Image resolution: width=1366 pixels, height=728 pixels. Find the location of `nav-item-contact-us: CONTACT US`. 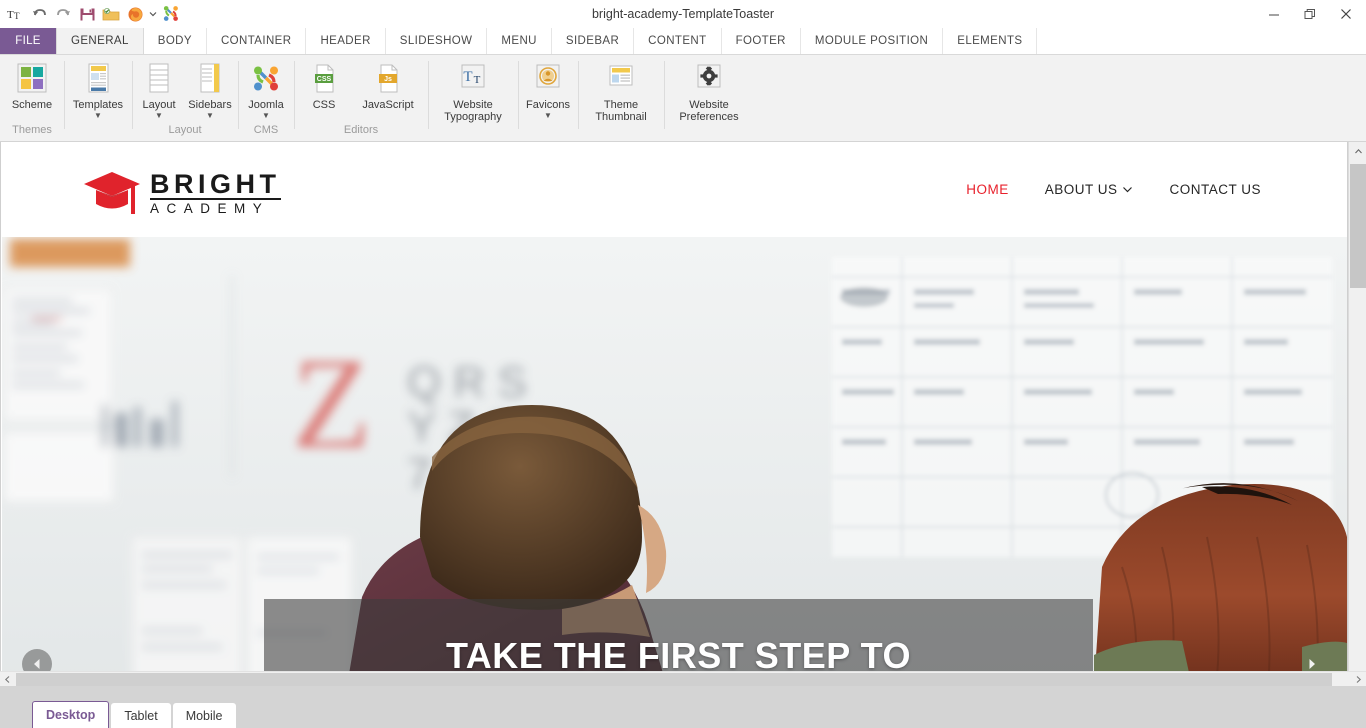

nav-item-contact-us: CONTACT US is located at coordinates (1215, 189).